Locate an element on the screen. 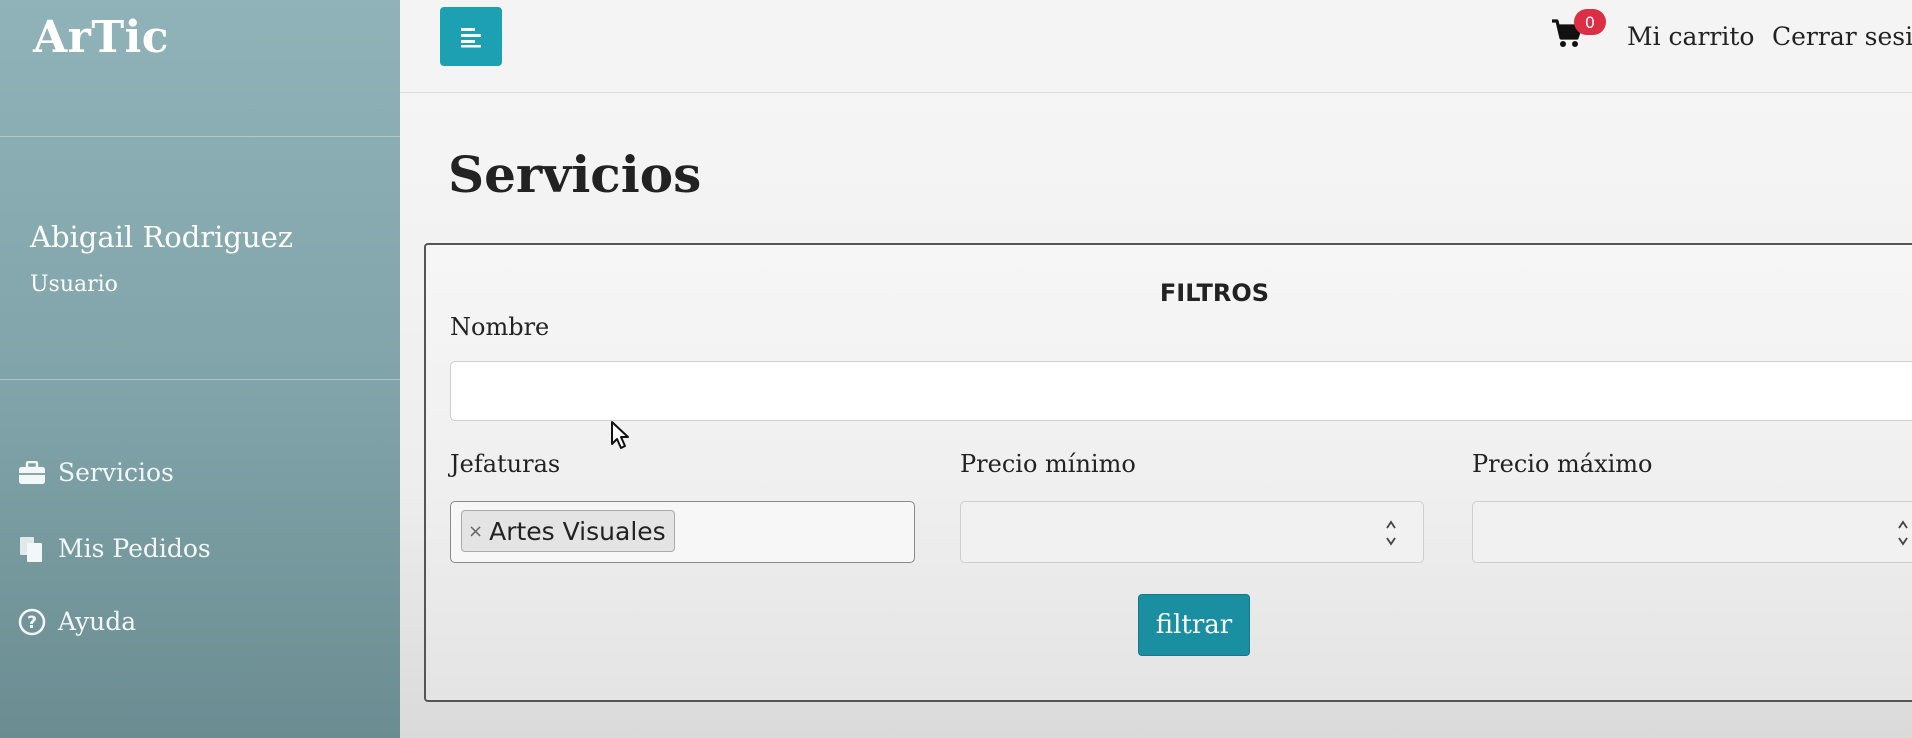 The width and height of the screenshot is (1912, 738). filter-button: filtrar is located at coordinates (1194, 625).